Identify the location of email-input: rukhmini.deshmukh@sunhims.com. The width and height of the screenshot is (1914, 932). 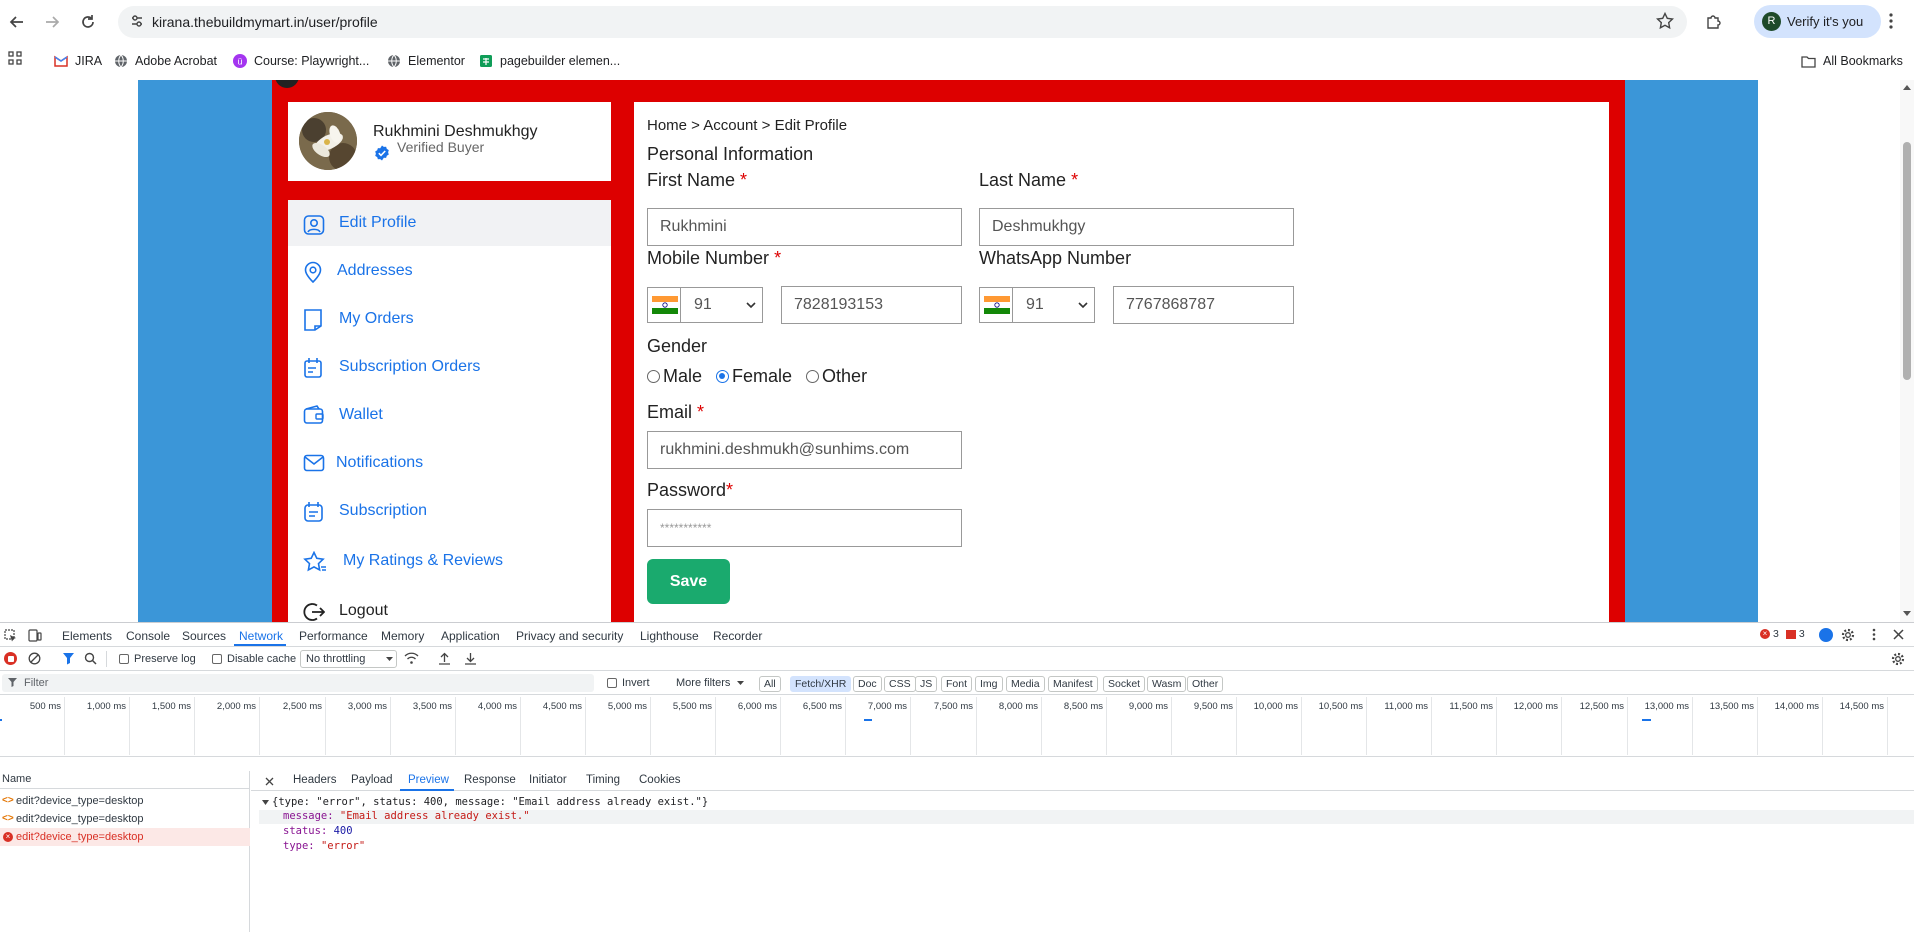
(804, 450).